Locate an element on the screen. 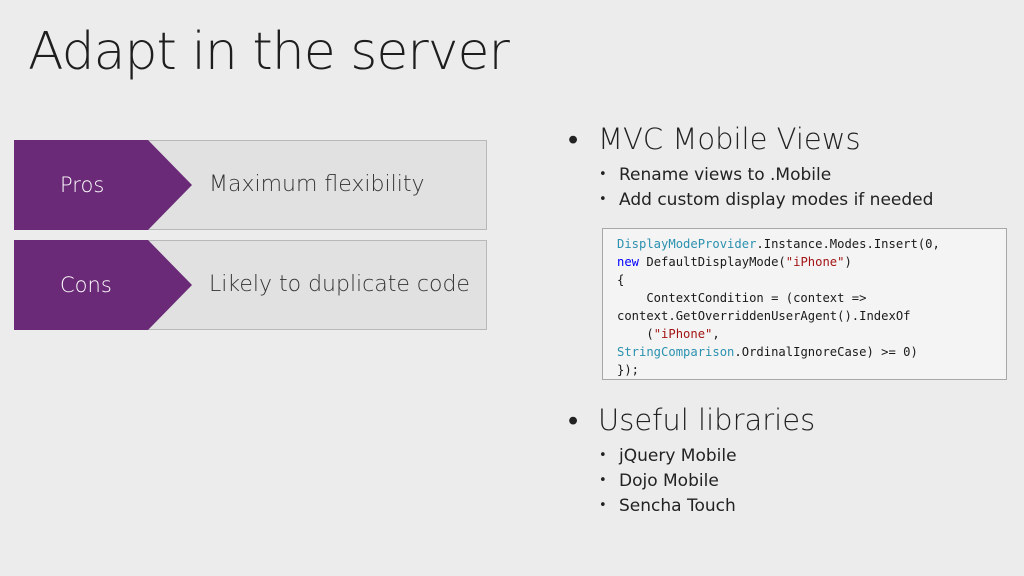  code-token: }); is located at coordinates (628, 370).